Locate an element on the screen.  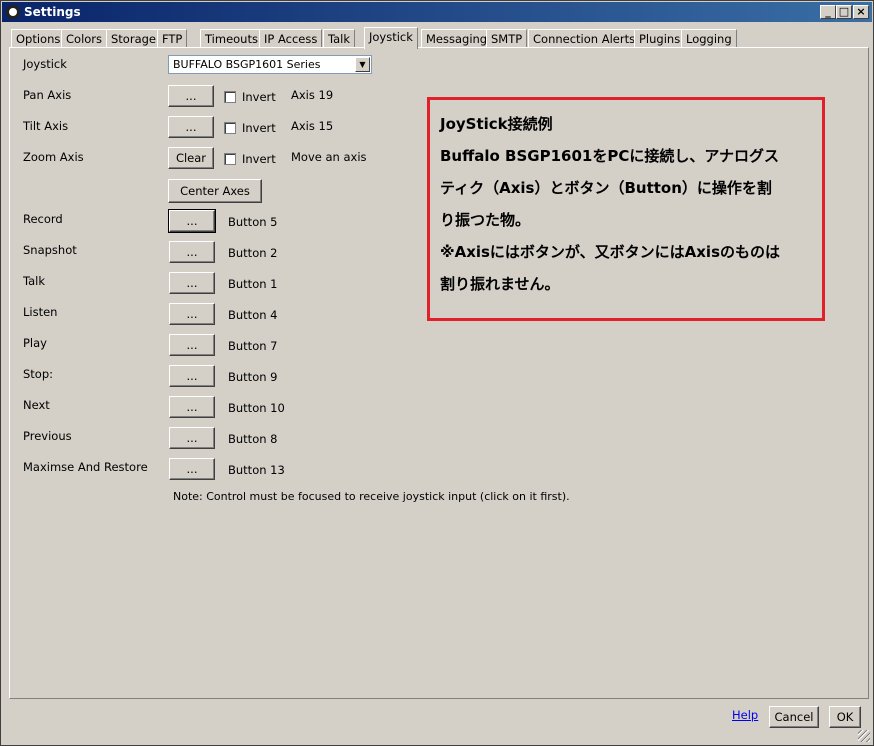
annotation-line: ティク（Axis）とボタン（Button）に操作を割 is located at coordinates (606, 188).